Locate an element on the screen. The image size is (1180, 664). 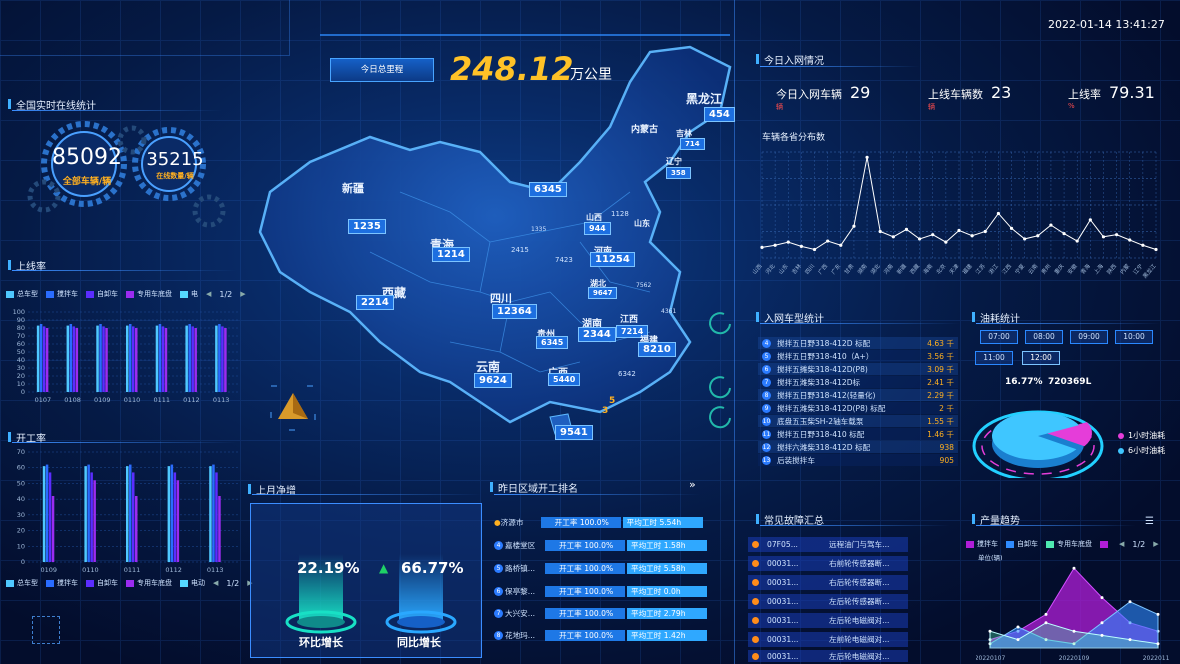
list-item: 11 搅拌五日野318-410 标配 1.46 千 is located at coordinates (858, 434).